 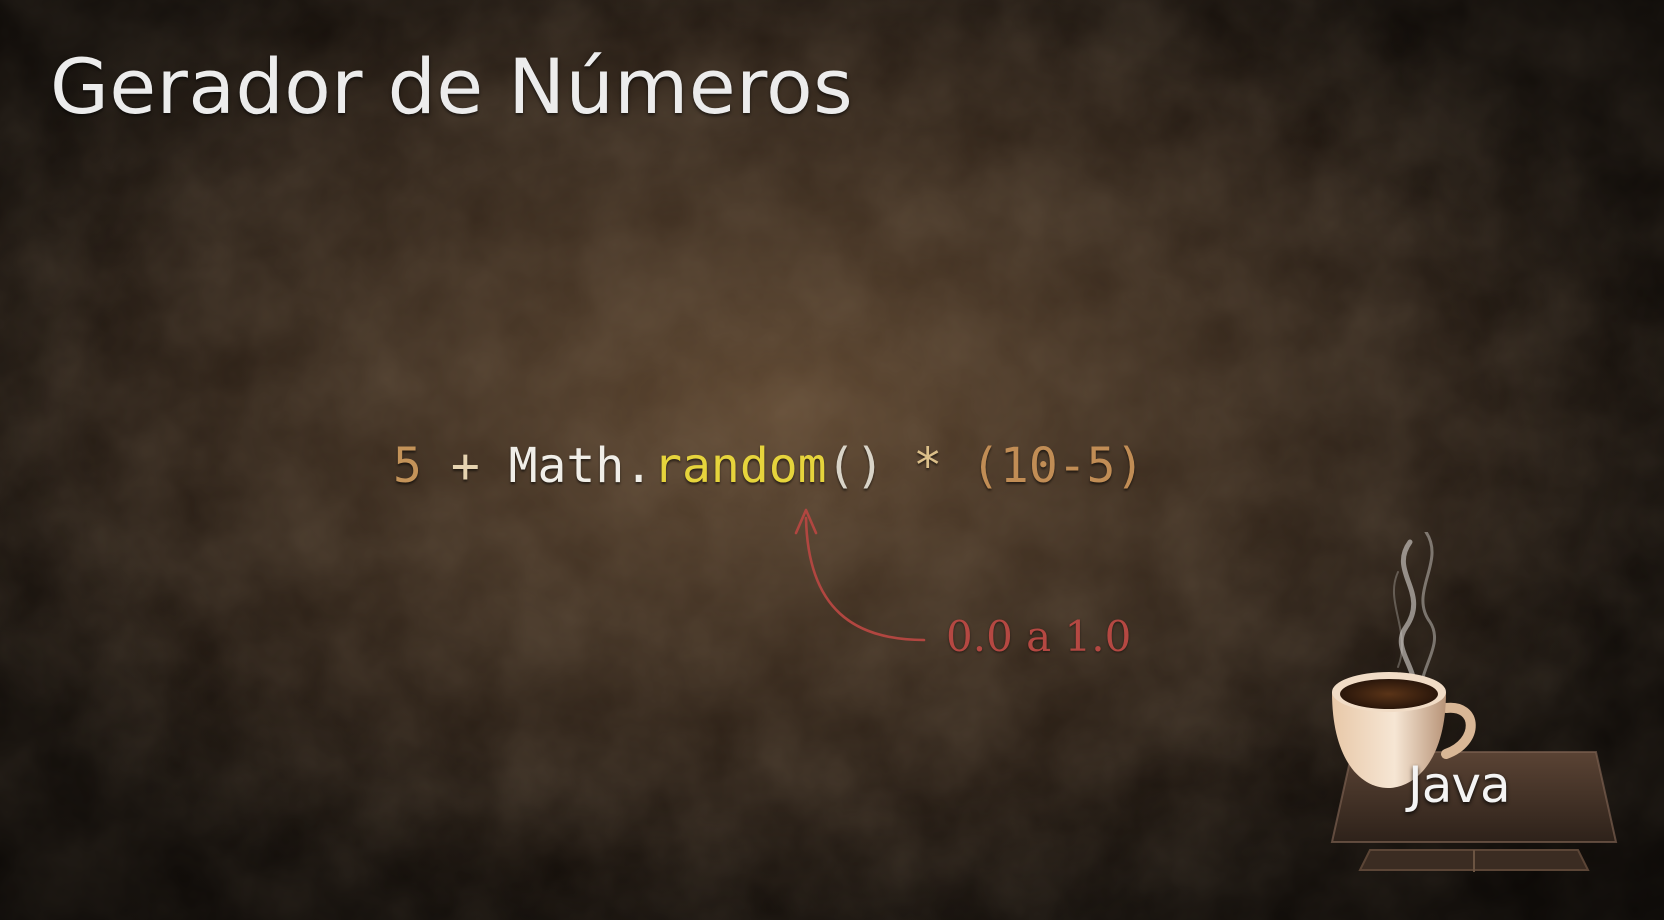 I want to click on logo-text: Java, so click(x=1459, y=785).